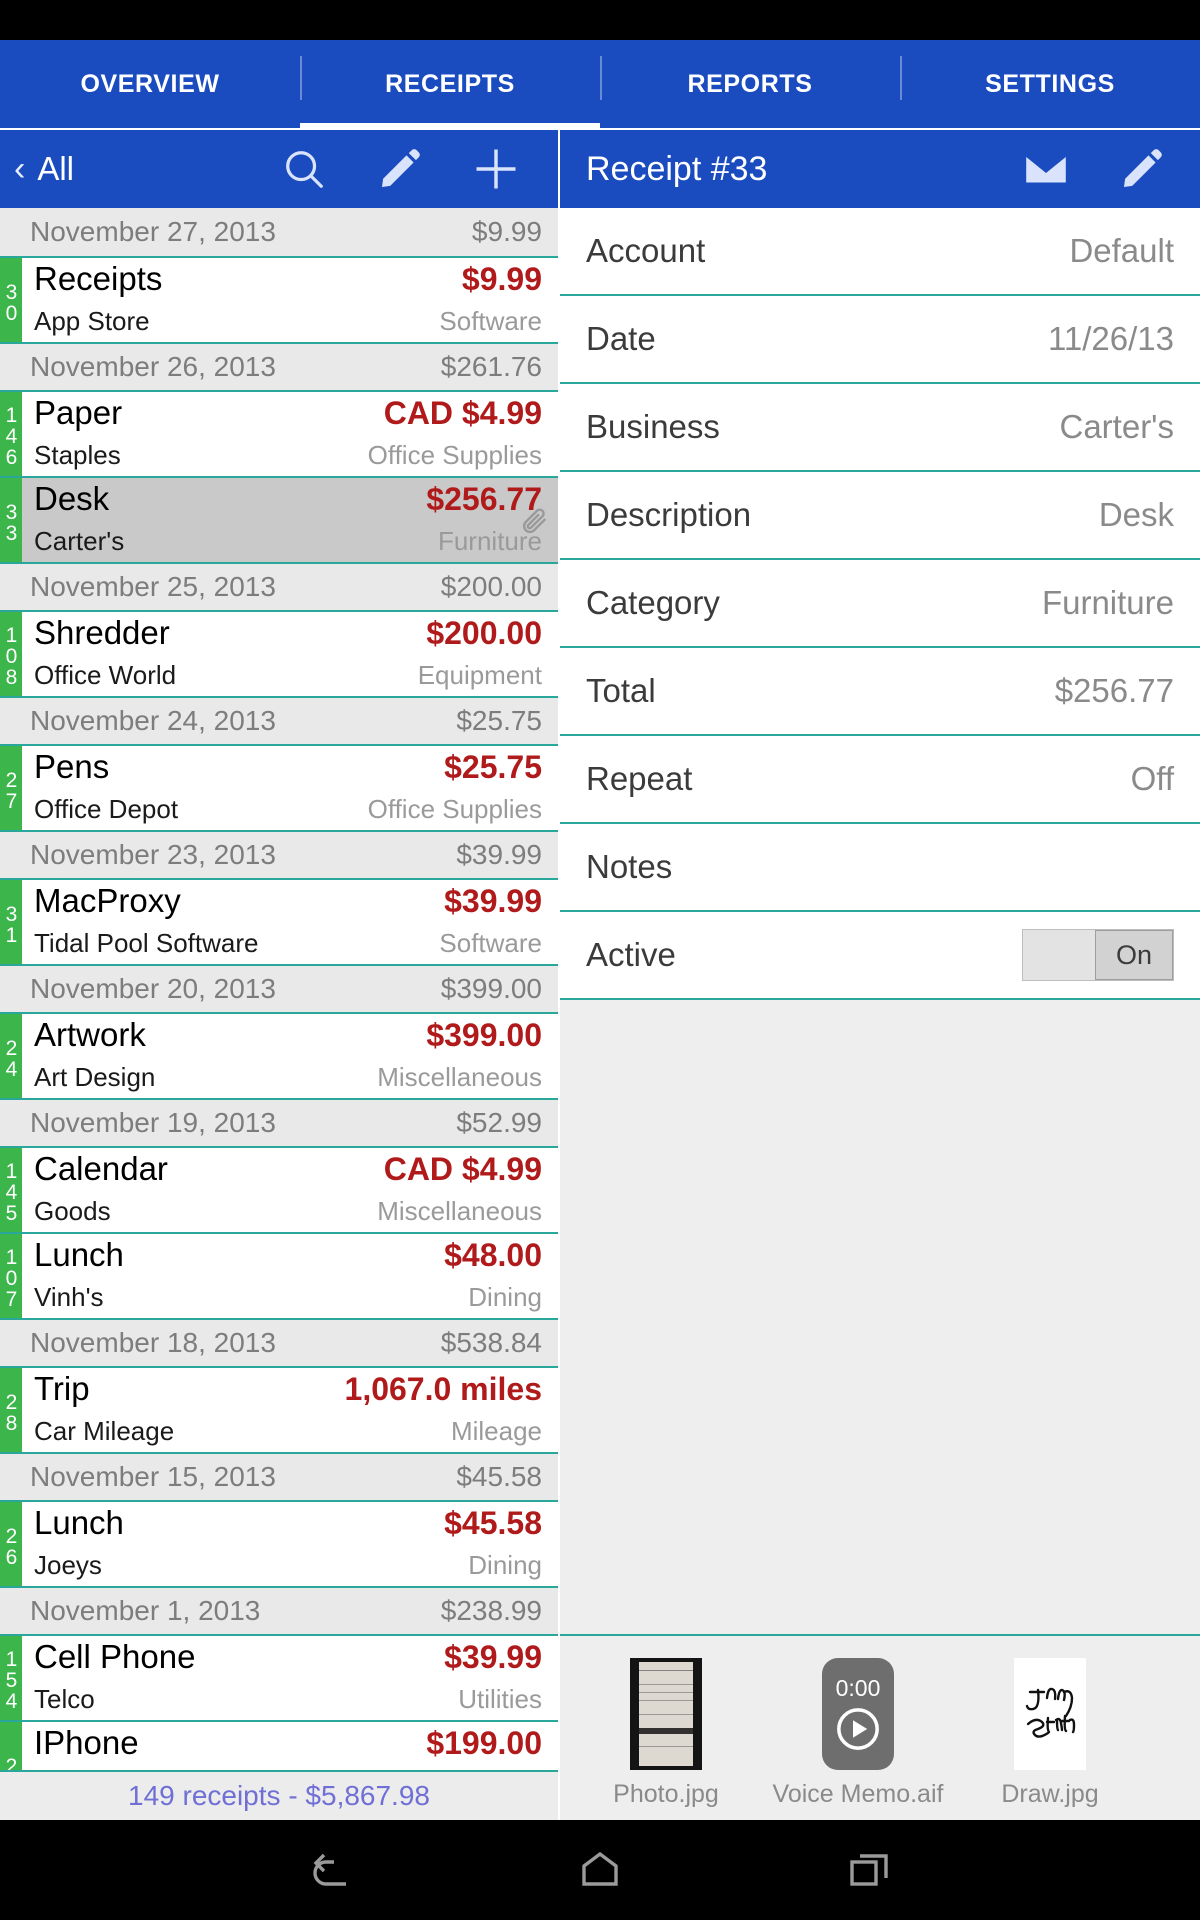  Describe the element at coordinates (450, 85) in the screenshot. I see `tab-receipts: RECEIPTS` at that location.